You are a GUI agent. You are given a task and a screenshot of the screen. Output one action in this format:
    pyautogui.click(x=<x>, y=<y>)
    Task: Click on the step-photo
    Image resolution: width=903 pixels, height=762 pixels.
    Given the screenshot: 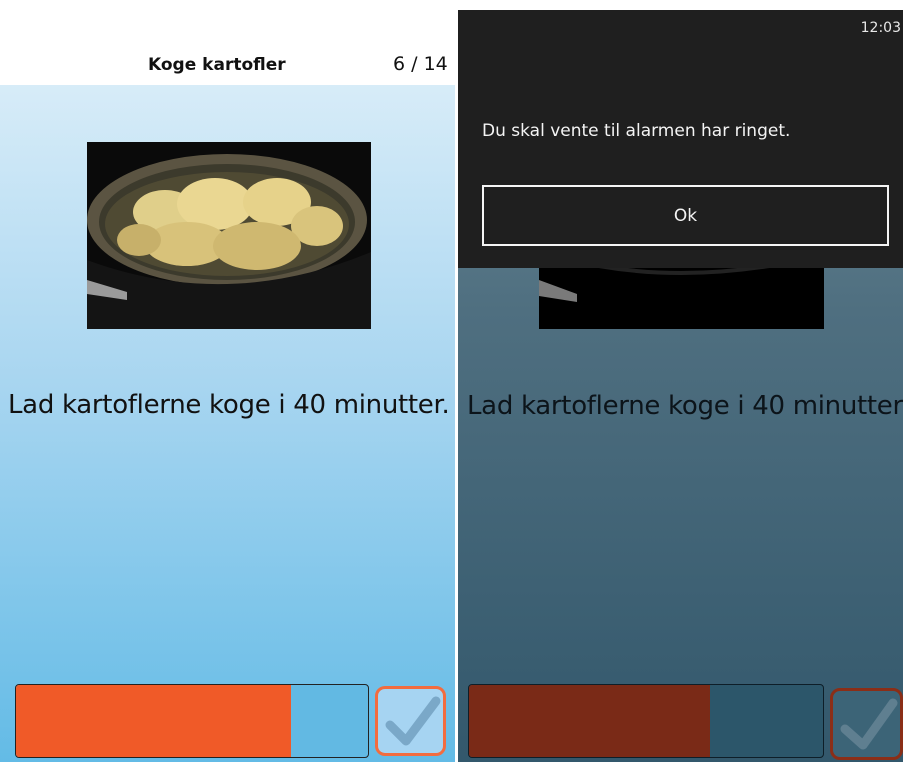 What is the action you would take?
    pyautogui.click(x=229, y=235)
    